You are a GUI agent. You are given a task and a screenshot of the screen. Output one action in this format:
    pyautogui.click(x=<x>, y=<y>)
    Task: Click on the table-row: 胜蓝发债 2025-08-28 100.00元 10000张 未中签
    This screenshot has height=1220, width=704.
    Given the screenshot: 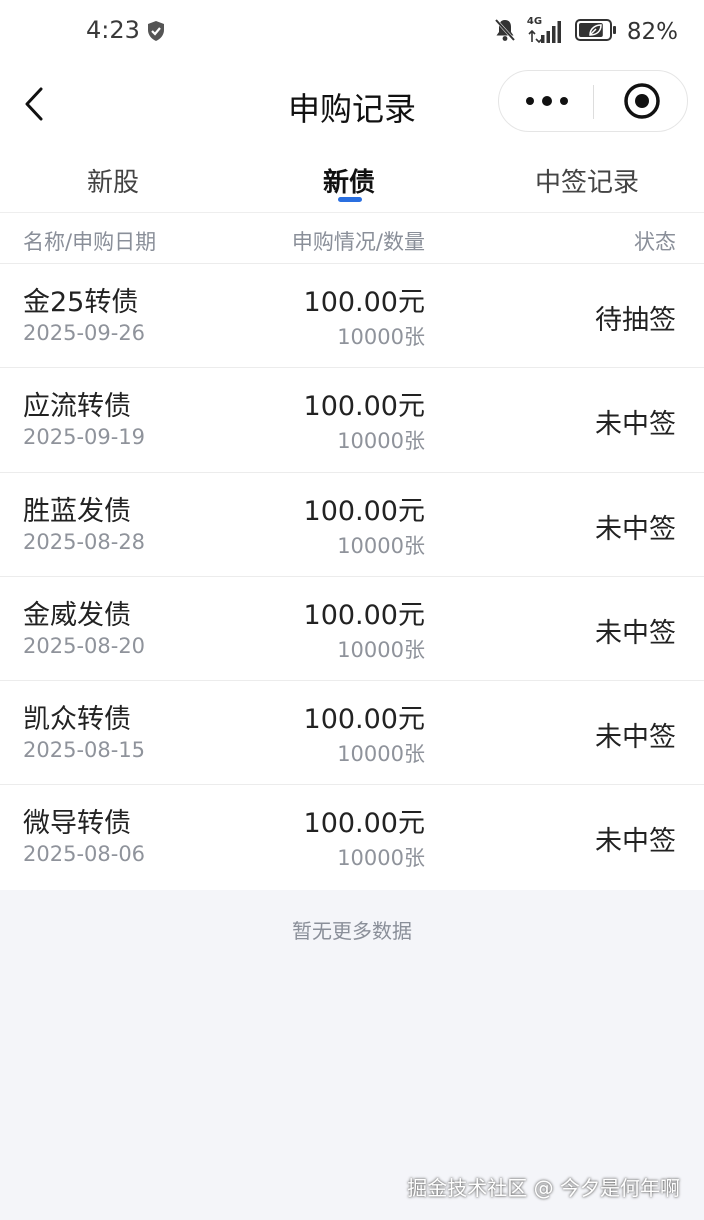 What is the action you would take?
    pyautogui.click(x=352, y=525)
    